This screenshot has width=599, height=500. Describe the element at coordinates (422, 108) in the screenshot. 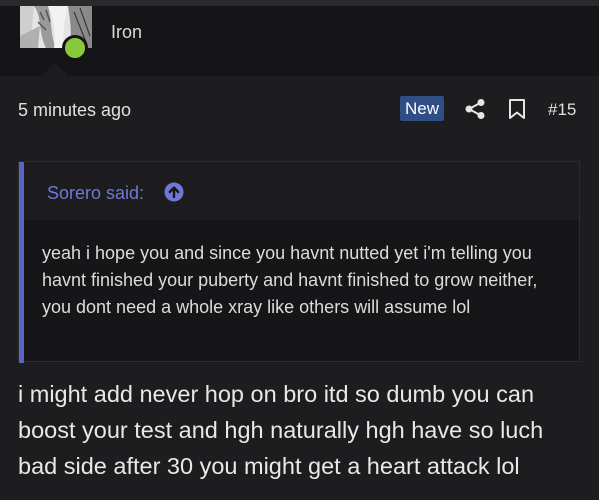

I see `new-badge: New` at that location.